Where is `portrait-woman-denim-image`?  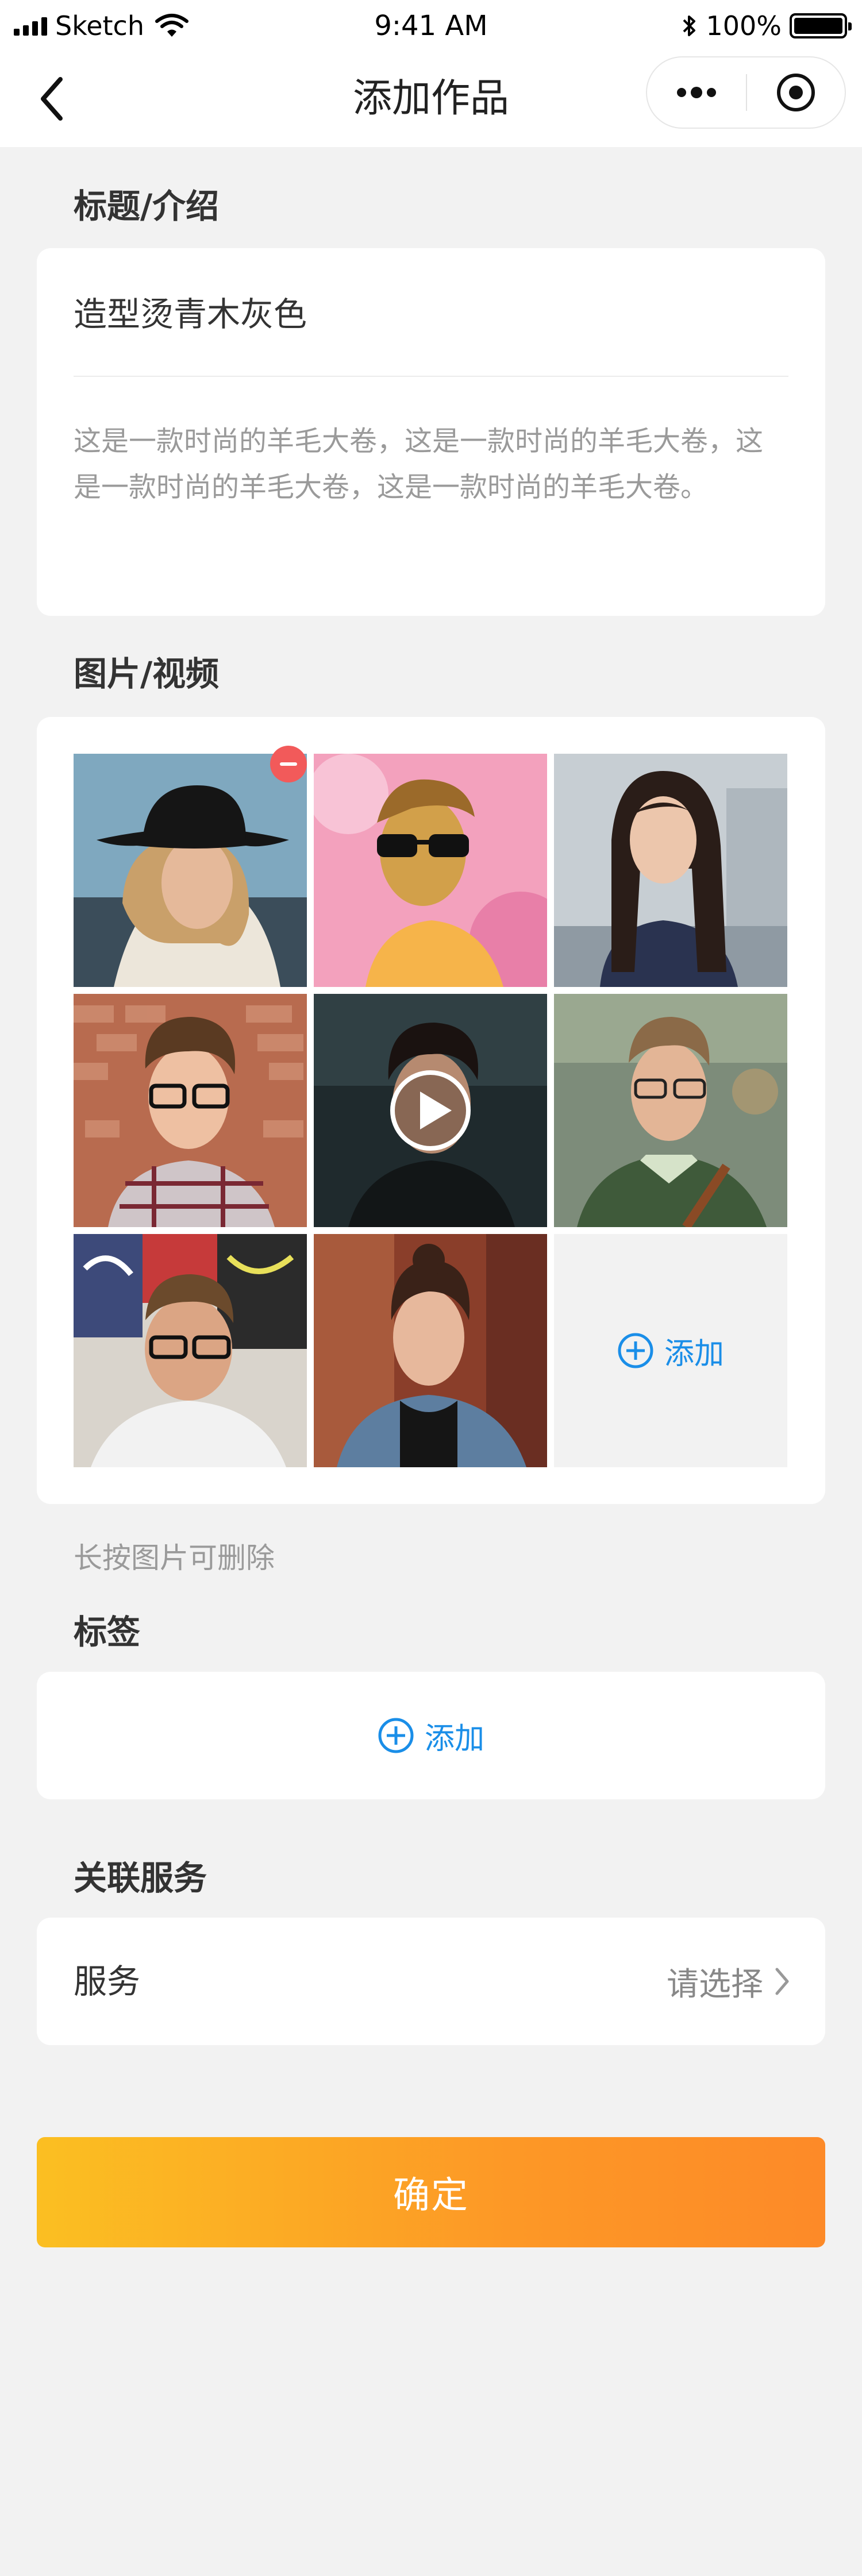 portrait-woman-denim-image is located at coordinates (430, 1351).